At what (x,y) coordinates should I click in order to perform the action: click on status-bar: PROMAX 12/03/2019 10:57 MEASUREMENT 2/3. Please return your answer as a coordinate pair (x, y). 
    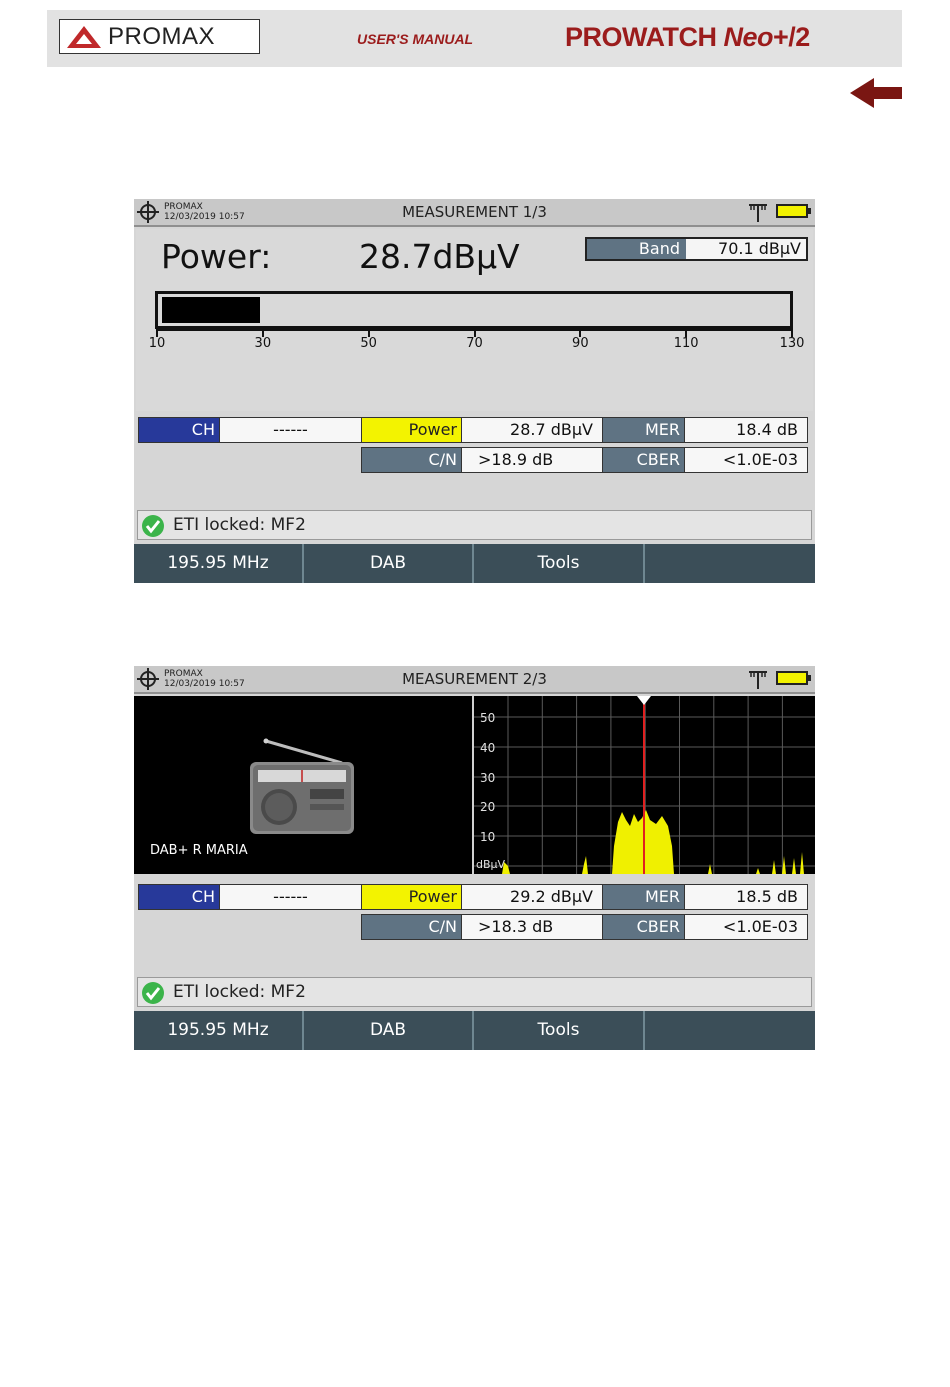
    Looking at the image, I should click on (474, 680).